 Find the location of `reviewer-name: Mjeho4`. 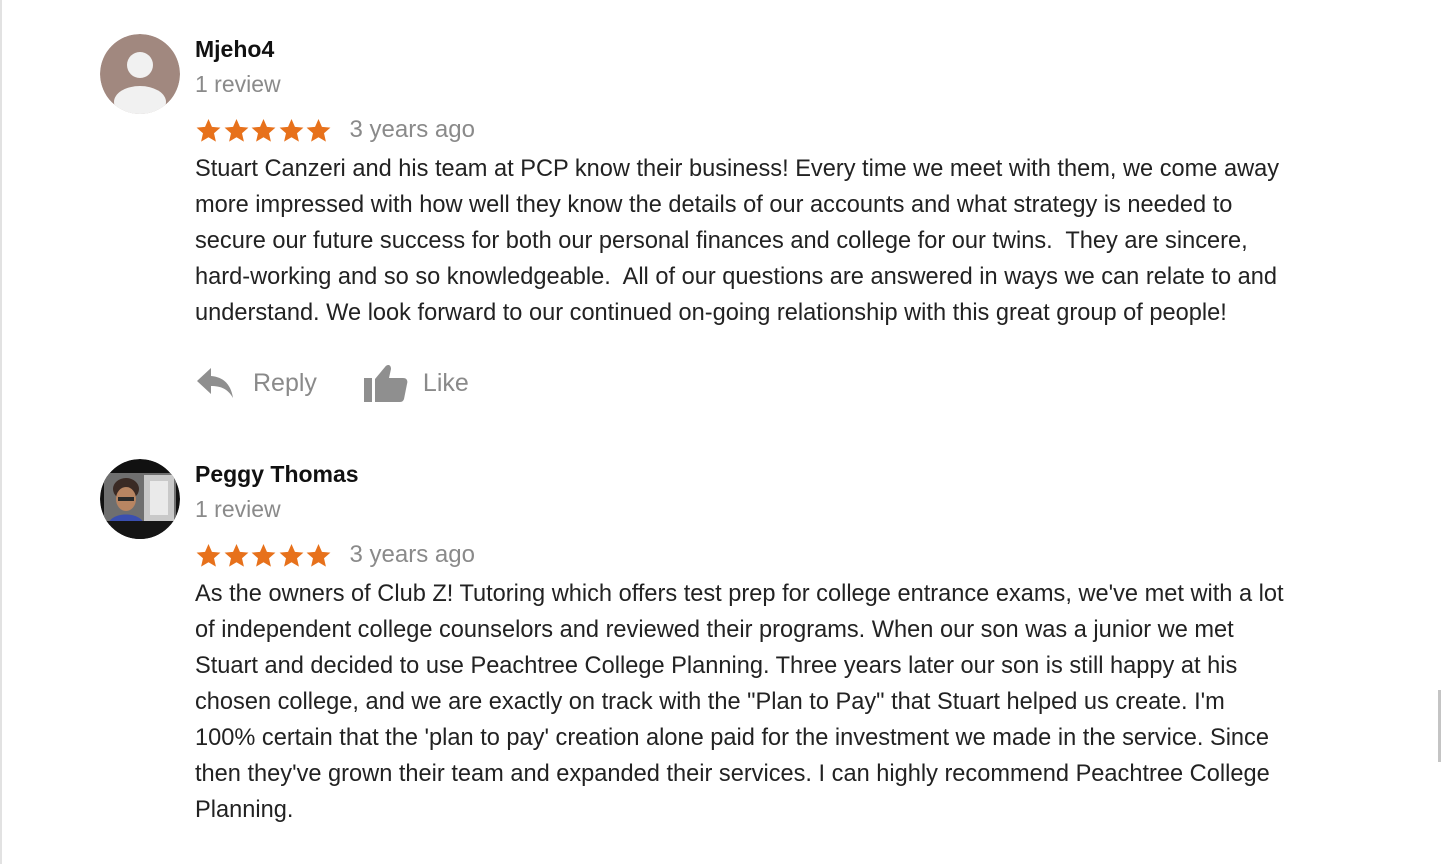

reviewer-name: Mjeho4 is located at coordinates (800, 49).